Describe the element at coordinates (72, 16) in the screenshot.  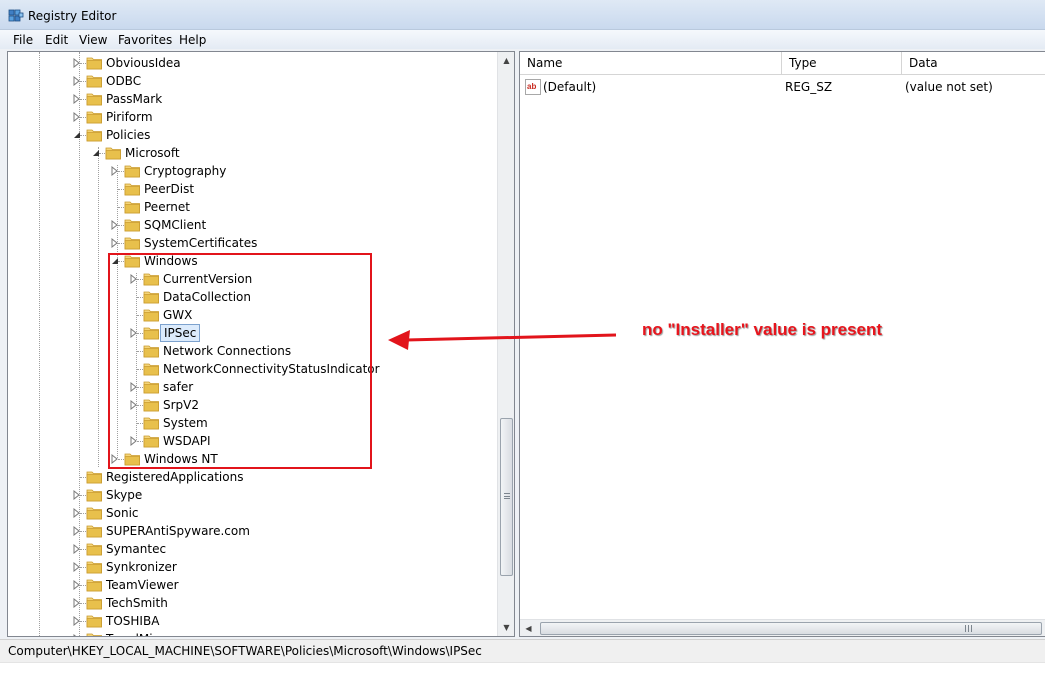
I see `window-title: Registry Editor` at that location.